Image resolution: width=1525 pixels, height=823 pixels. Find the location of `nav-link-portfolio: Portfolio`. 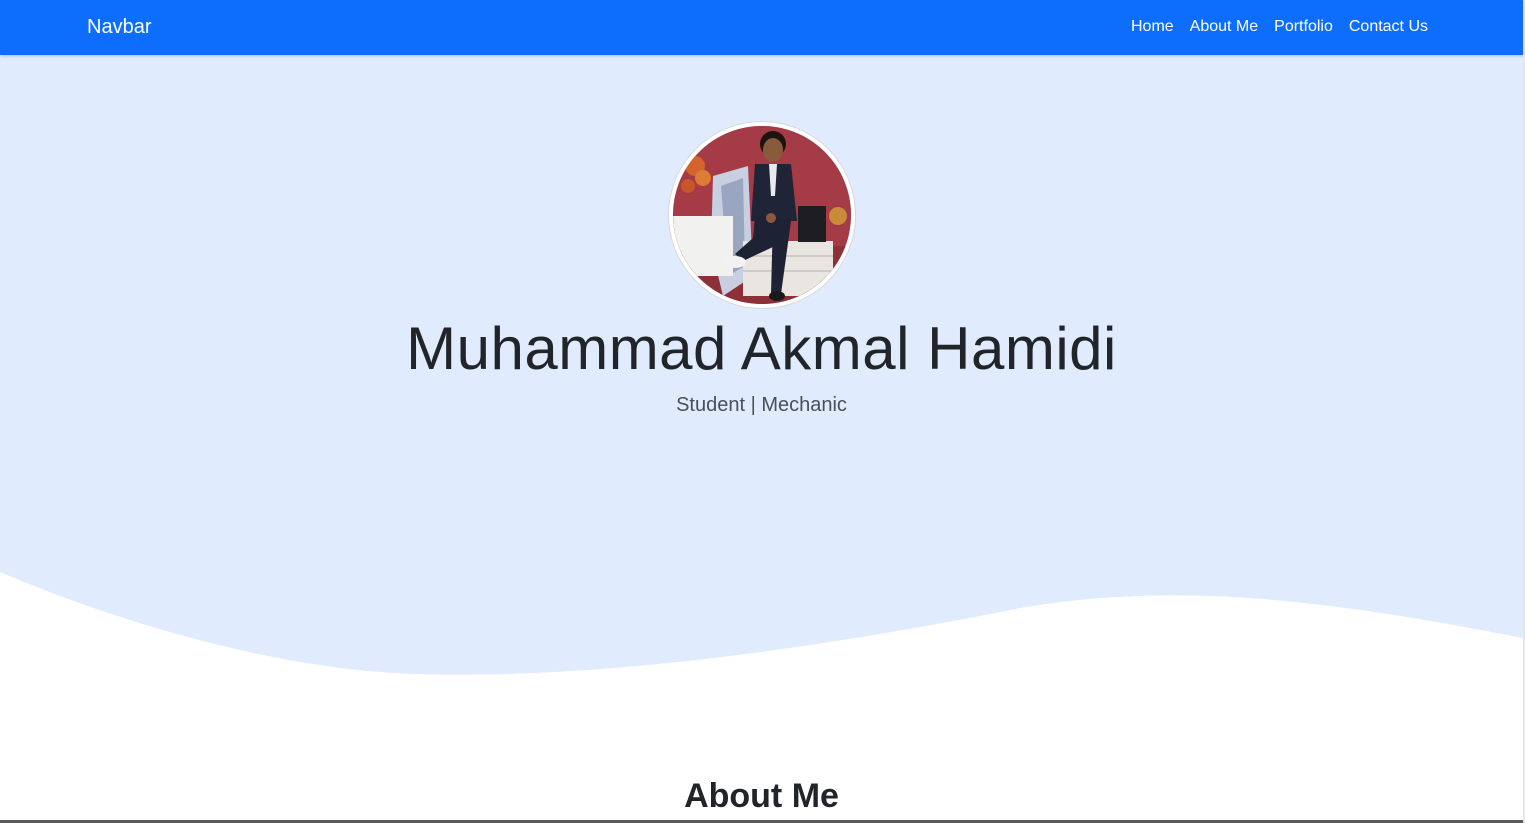

nav-link-portfolio: Portfolio is located at coordinates (1303, 27).